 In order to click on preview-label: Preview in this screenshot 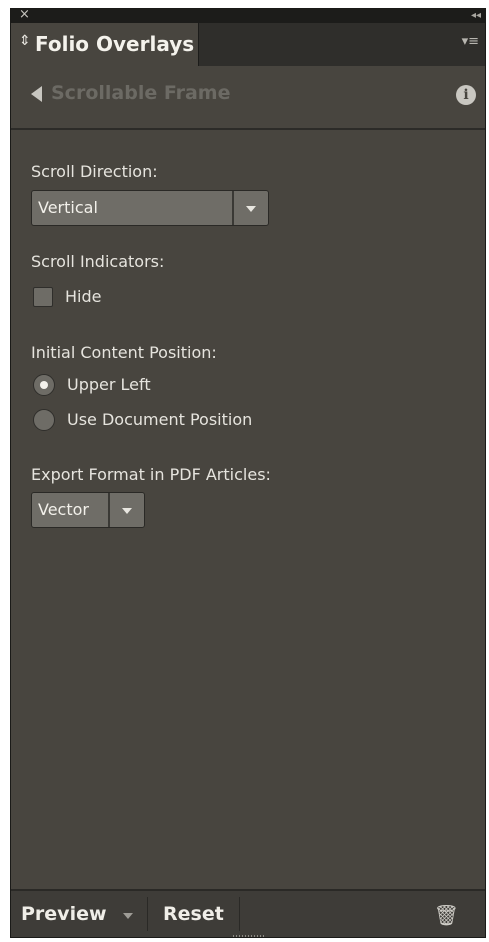, I will do `click(64, 914)`.